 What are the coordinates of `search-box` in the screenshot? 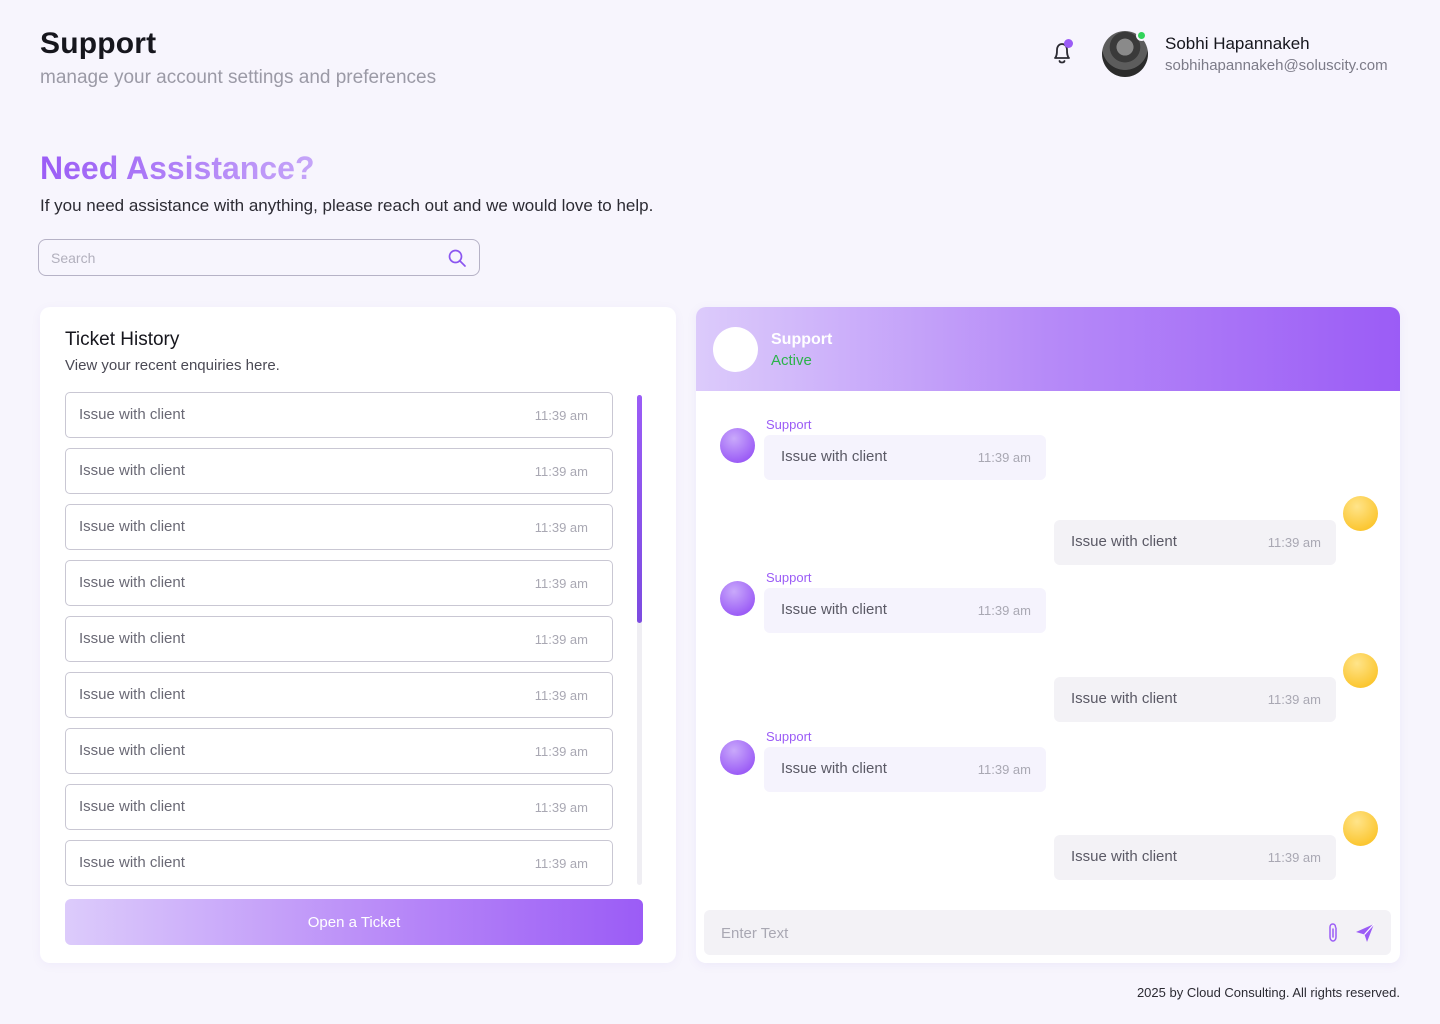 It's located at (259, 257).